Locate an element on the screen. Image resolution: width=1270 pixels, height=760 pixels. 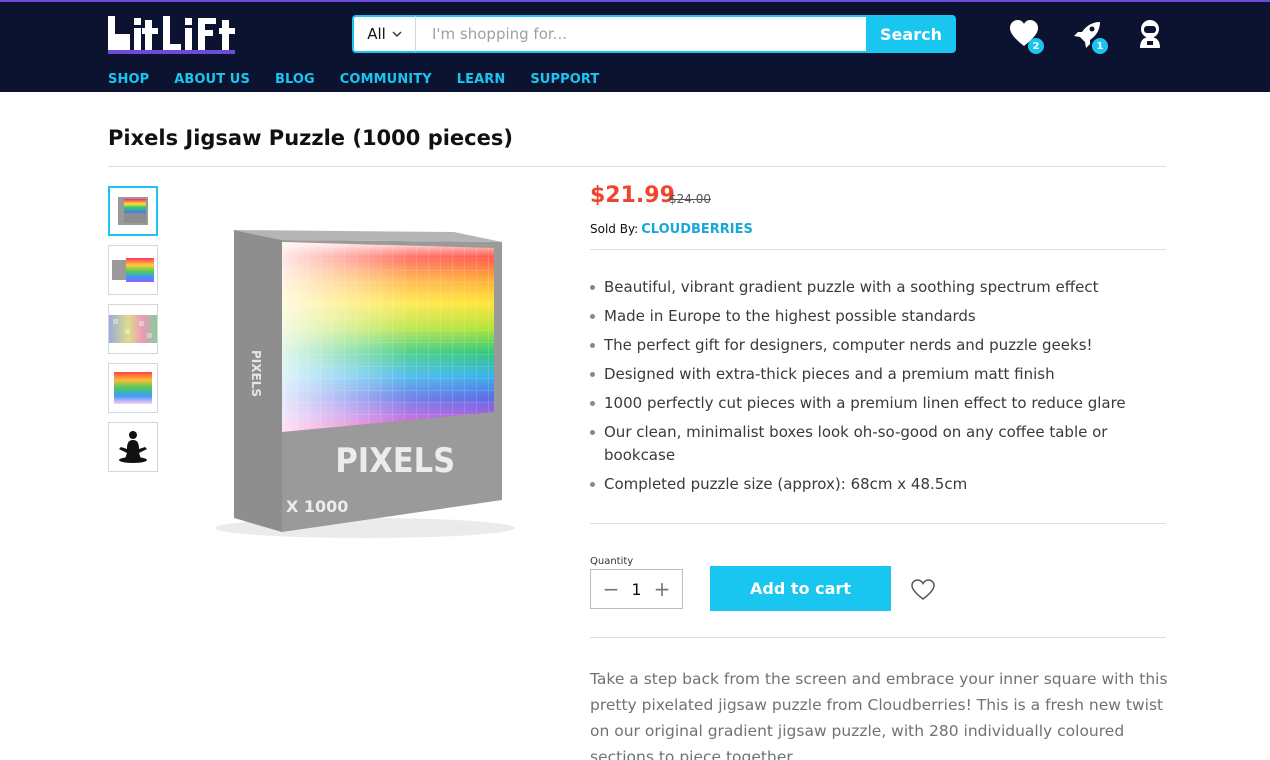
rocket-count-badge: 1 is located at coordinates (1100, 46).